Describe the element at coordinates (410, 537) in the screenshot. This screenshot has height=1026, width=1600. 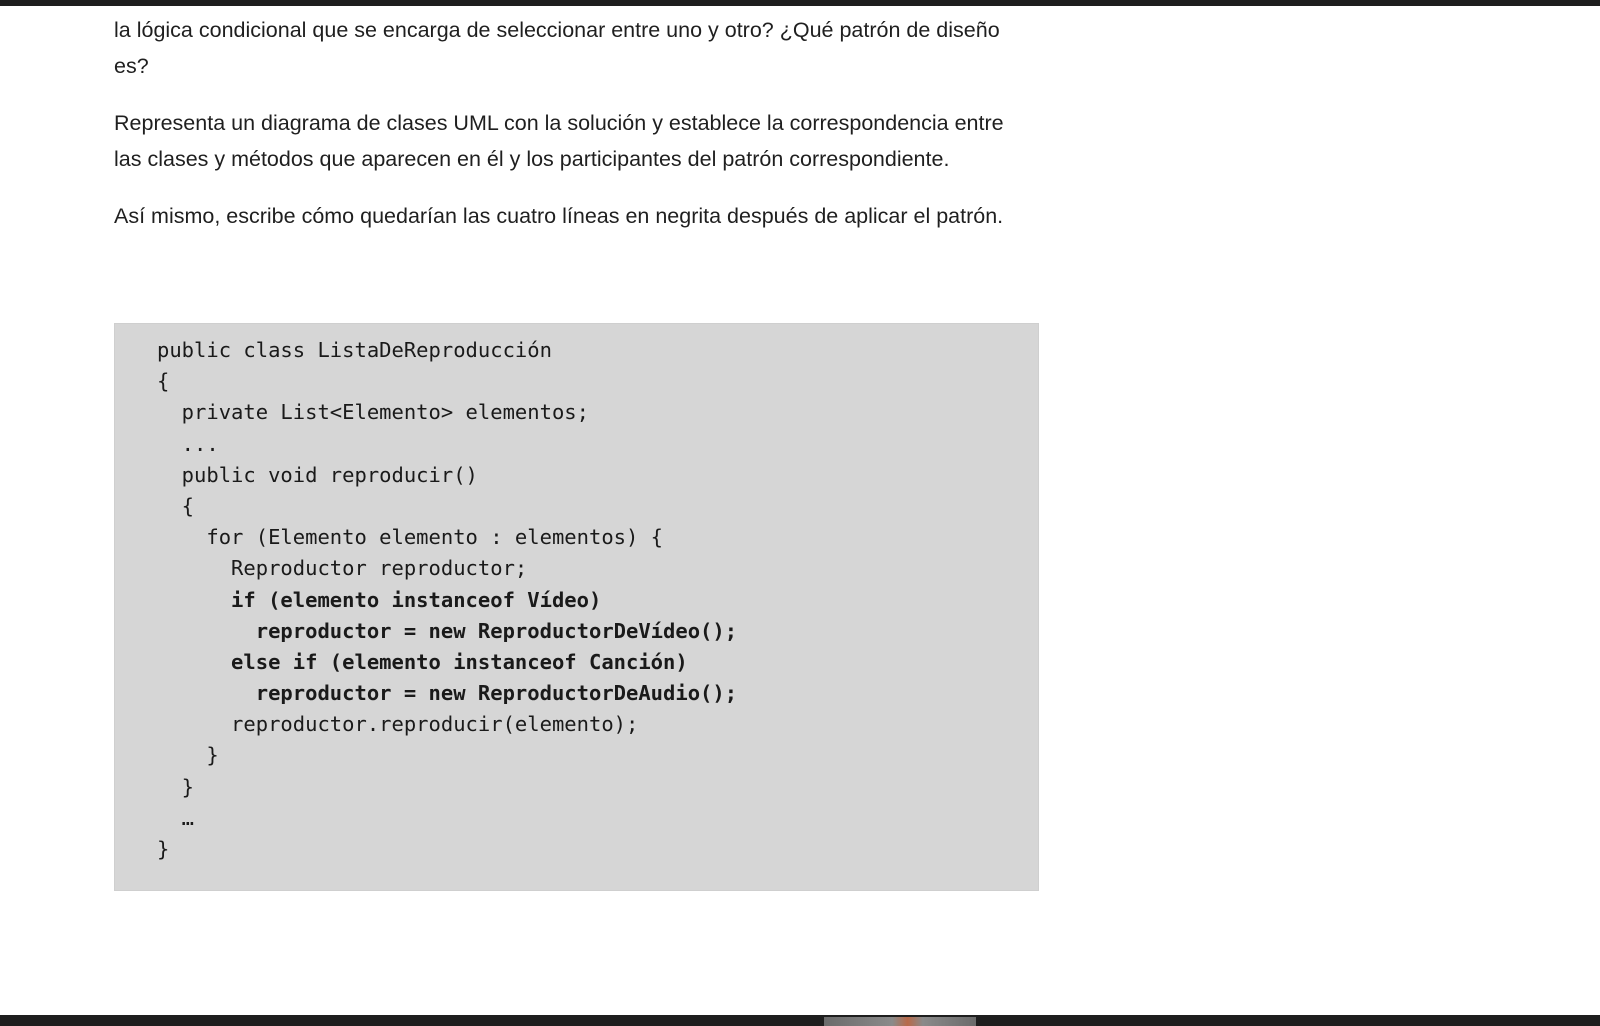
I see `code-line: for (Elemento elemento : elementos) {` at that location.